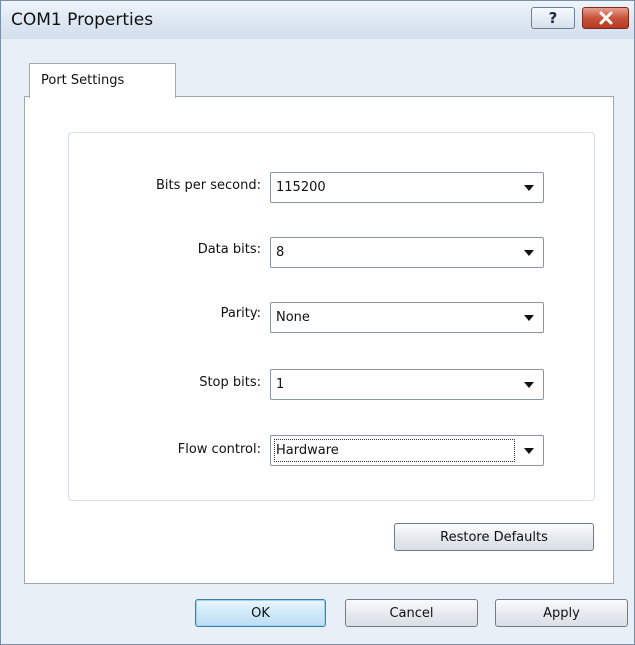 The height and width of the screenshot is (645, 635). I want to click on tab-label: Port Settings, so click(83, 80).